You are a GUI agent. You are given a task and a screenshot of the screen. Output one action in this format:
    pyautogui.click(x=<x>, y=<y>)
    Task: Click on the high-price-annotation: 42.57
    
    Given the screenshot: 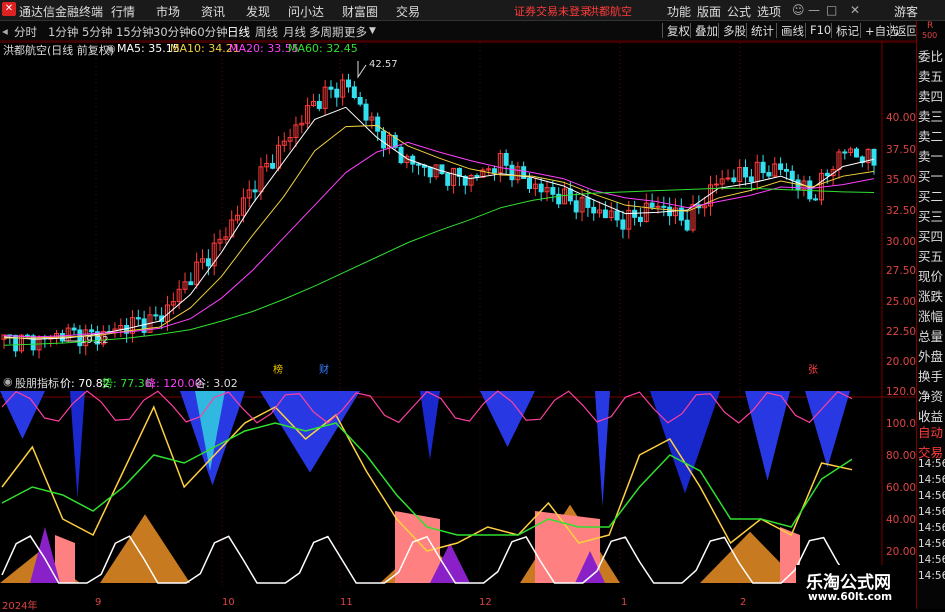 What is the action you would take?
    pyautogui.click(x=383, y=64)
    